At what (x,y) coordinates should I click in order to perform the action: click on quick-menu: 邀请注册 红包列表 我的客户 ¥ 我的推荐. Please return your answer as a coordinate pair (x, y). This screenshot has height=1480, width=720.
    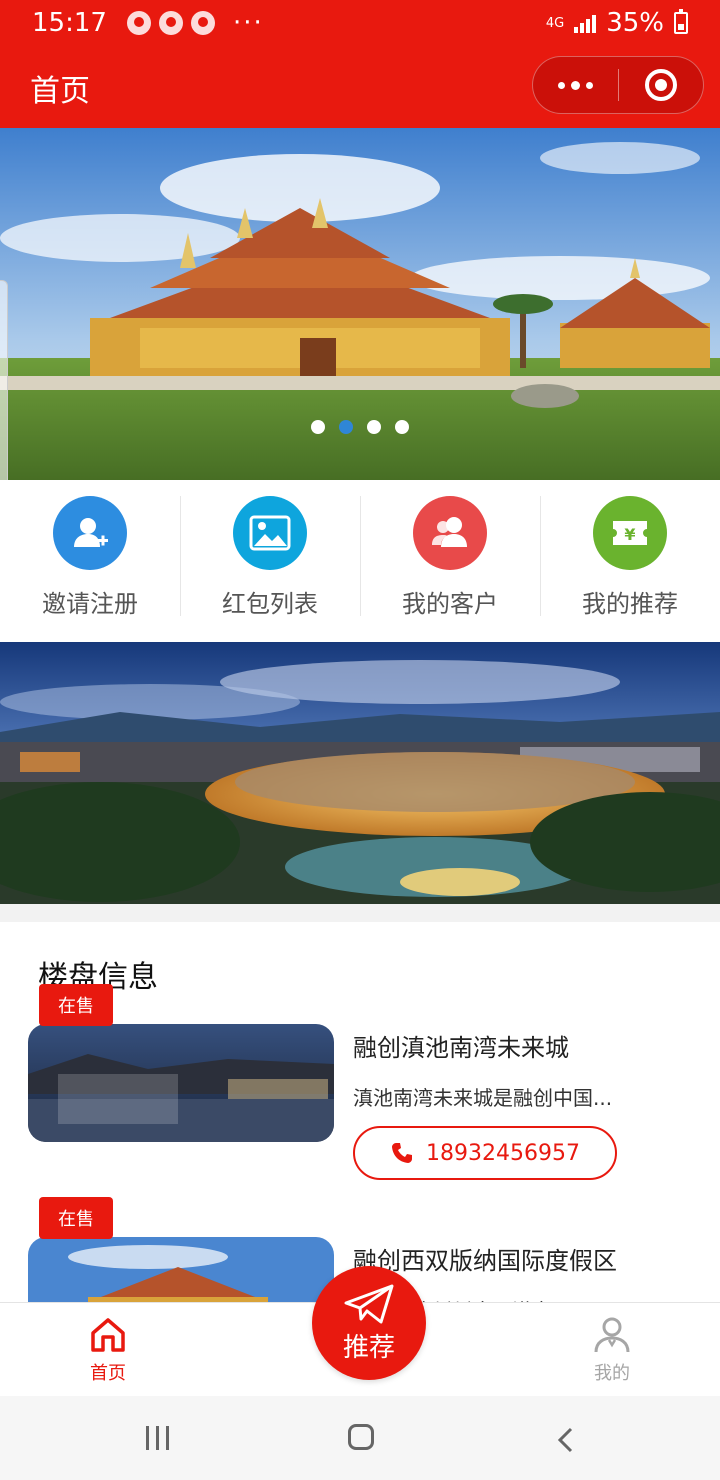
    Looking at the image, I should click on (360, 560).